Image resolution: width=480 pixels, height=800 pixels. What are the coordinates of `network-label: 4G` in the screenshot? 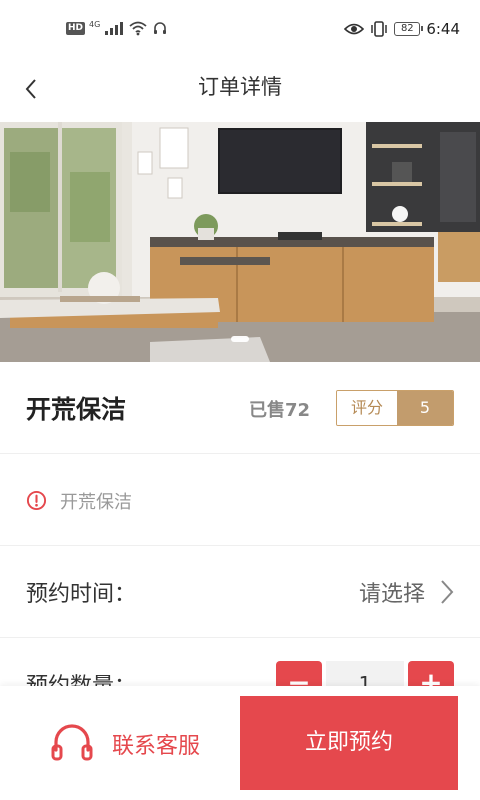 It's located at (95, 24).